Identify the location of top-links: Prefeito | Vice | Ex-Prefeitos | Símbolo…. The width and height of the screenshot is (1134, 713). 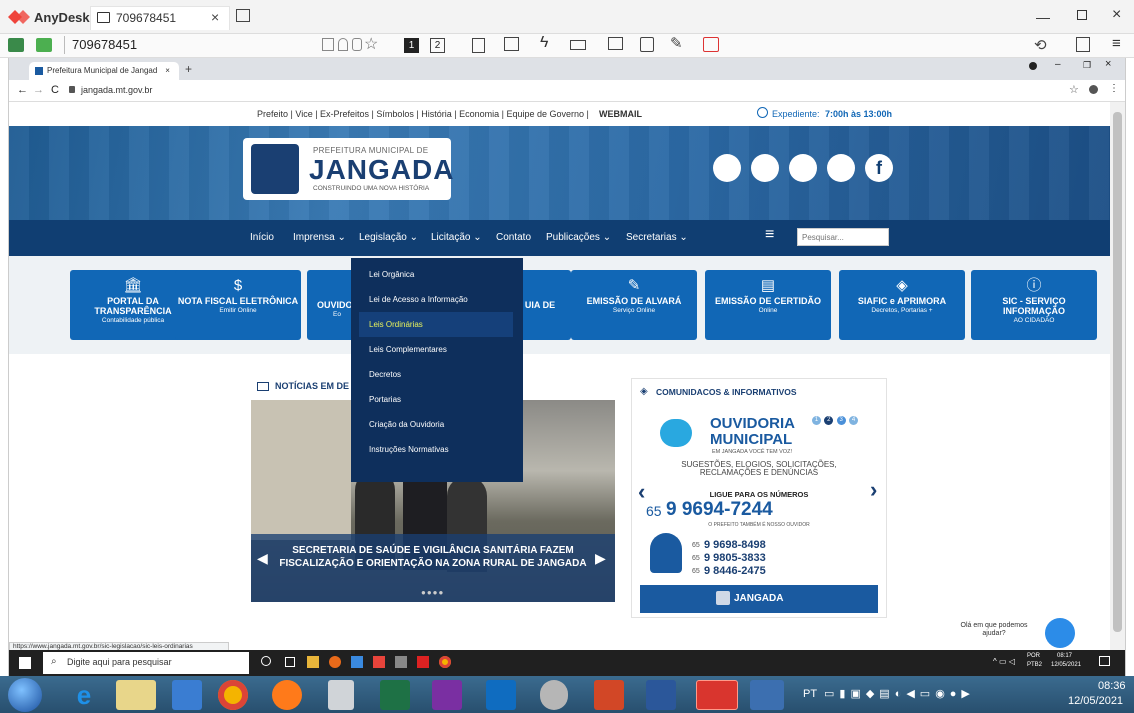
(423, 114).